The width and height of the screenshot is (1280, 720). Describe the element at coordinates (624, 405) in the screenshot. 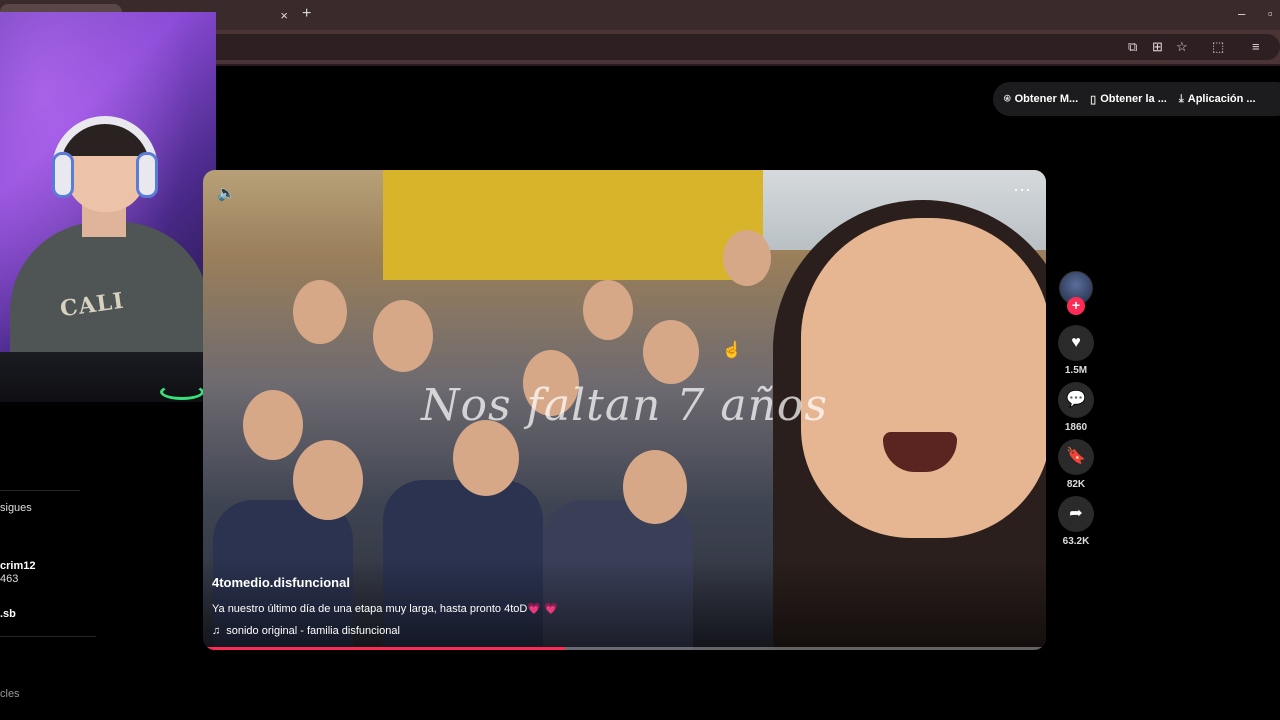

I see `video-overlay-text: Nos faltan 7 años` at that location.